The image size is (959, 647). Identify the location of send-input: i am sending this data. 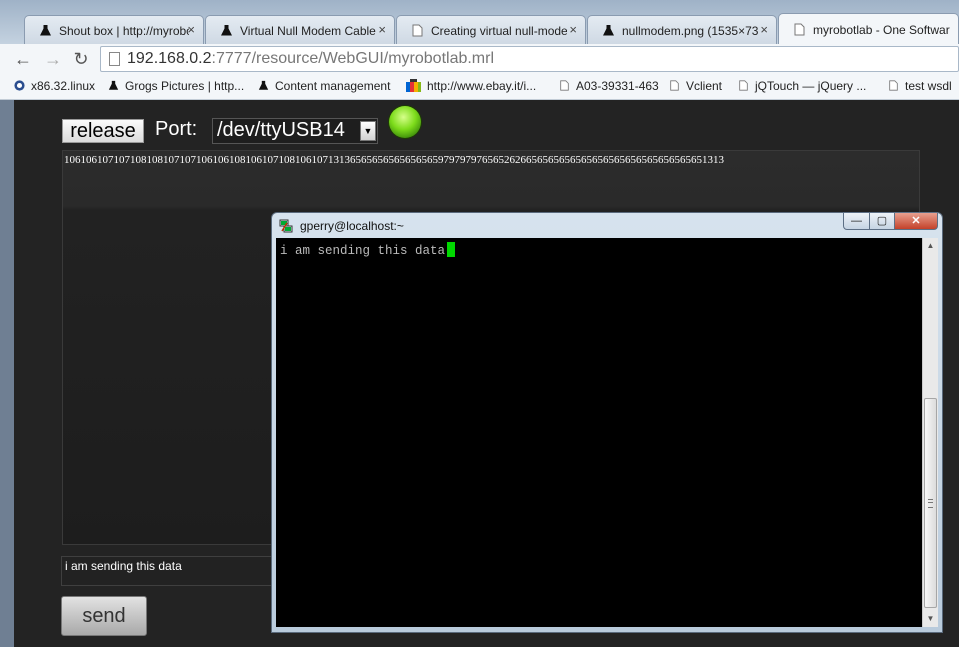
(168, 571).